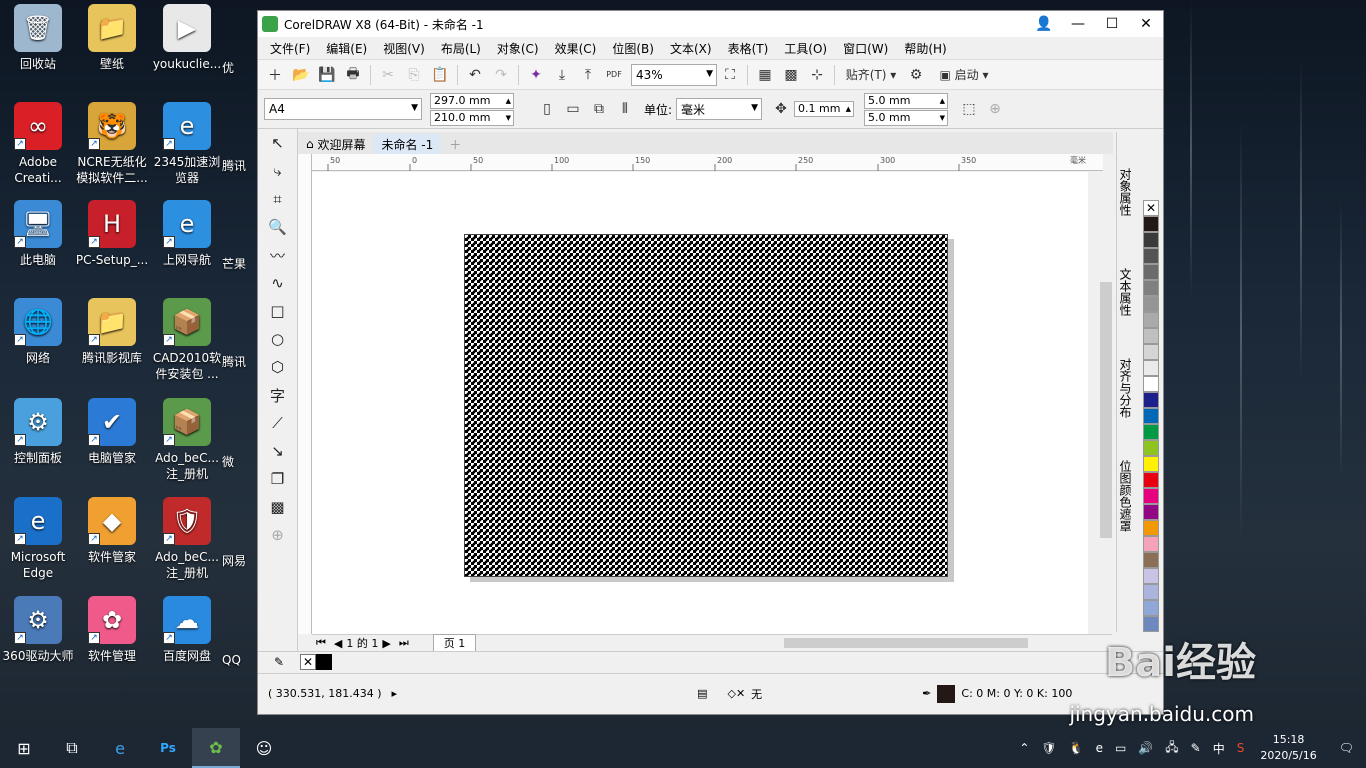 The height and width of the screenshot is (768, 1366). I want to click on text-tool-icon: 字, so click(277, 395).